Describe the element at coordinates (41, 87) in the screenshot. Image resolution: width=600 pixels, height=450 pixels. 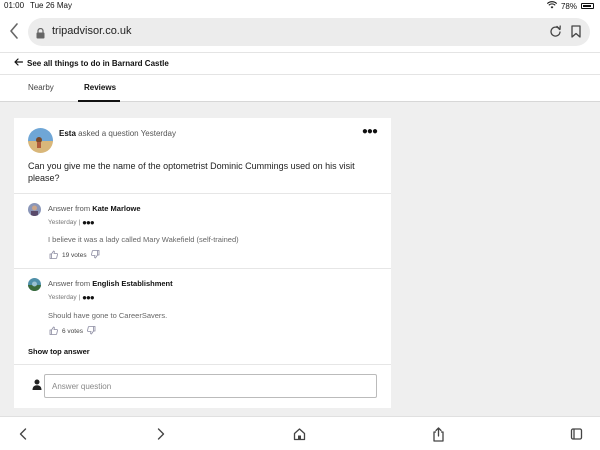
I see `tab-nearby: Nearby` at that location.